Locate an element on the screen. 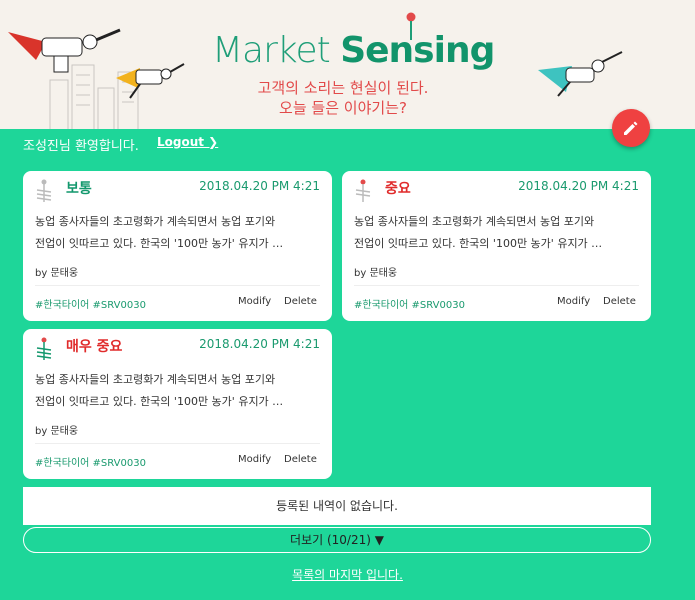 This screenshot has width=695, height=600. logo-text-light: Market is located at coordinates (276, 50).